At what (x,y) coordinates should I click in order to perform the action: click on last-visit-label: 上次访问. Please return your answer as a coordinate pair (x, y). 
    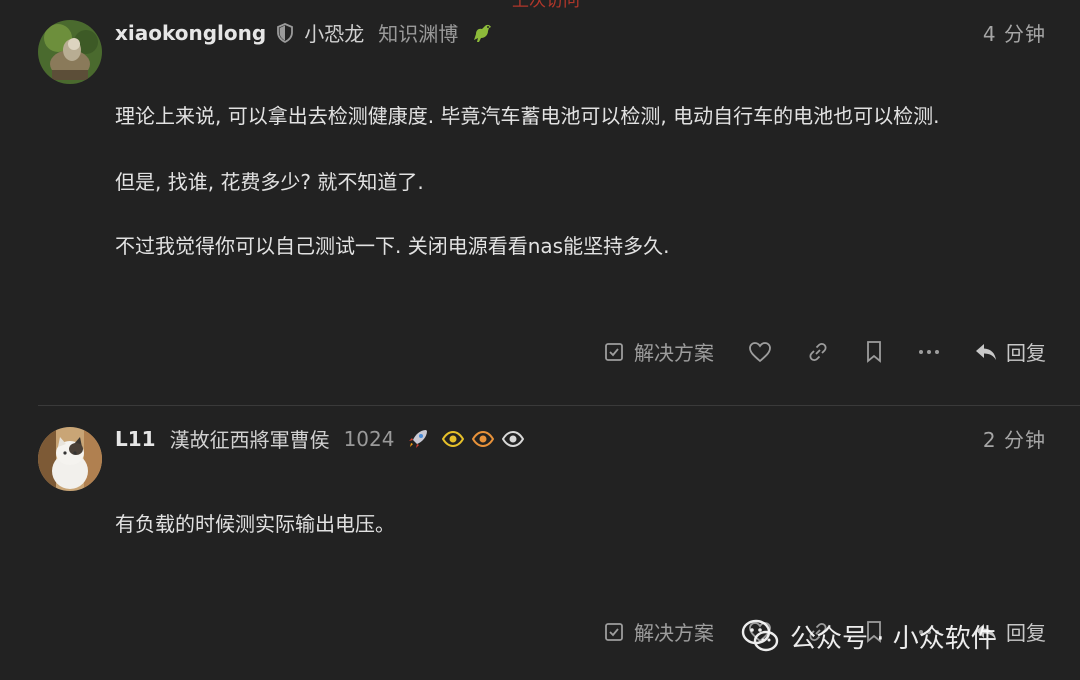
    Looking at the image, I should click on (546, 5).